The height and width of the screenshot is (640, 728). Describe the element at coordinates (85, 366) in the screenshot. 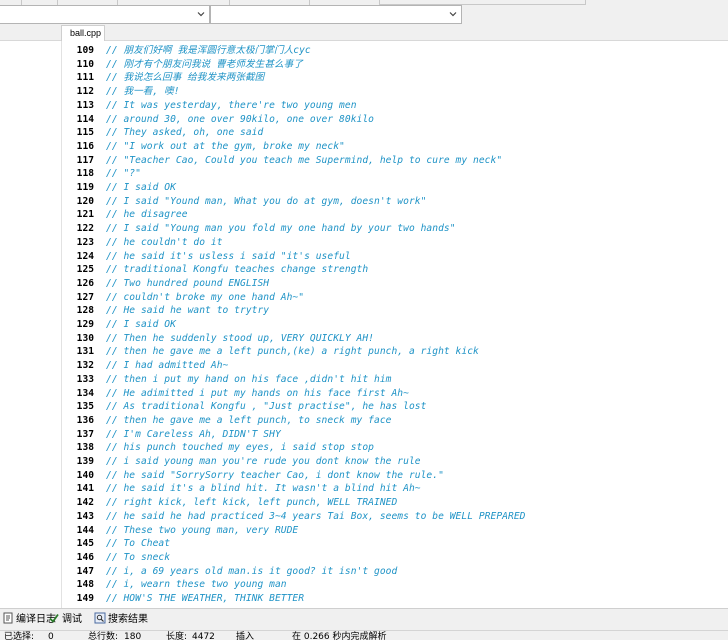

I see `line-number-text: 132` at that location.